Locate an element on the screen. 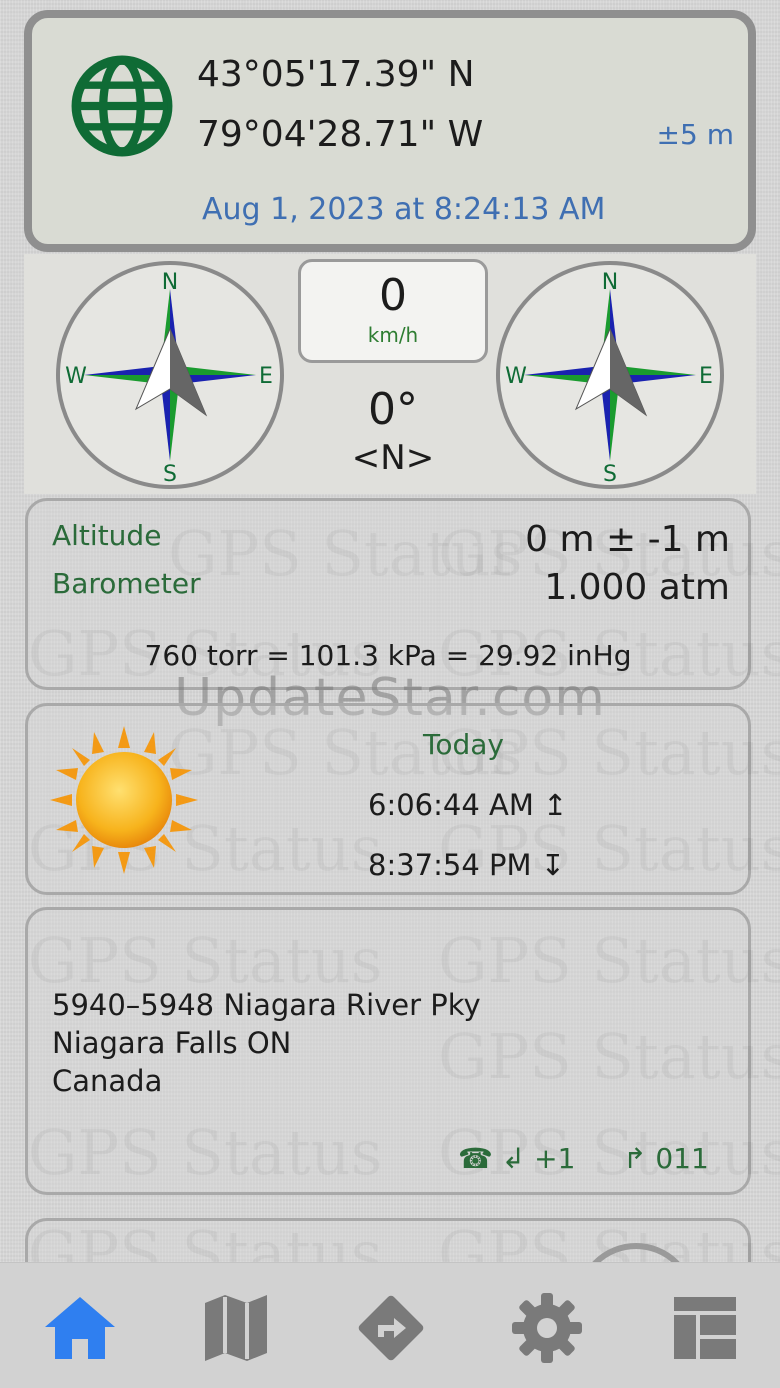 The image size is (780, 1388). barometer-label: Barometer is located at coordinates (126, 583).